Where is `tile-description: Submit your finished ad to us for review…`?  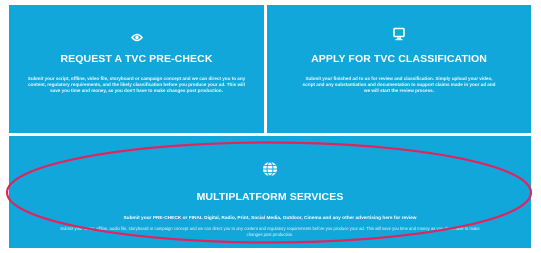 tile-description: Submit your finished ad to us for review… is located at coordinates (399, 84).